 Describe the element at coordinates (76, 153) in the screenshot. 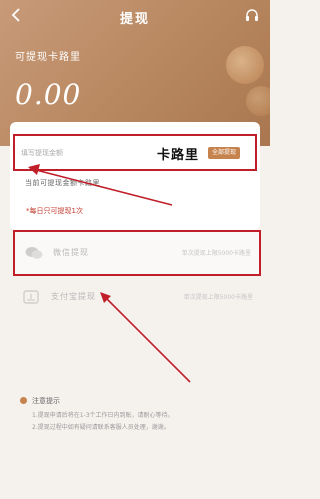

I see `amount-input` at that location.